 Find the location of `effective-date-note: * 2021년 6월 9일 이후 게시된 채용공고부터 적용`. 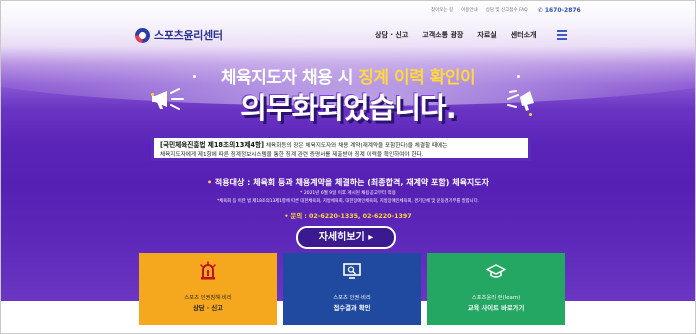

effective-date-note: * 2021년 6월 9일 이후 게시된 채용공고부터 적용 is located at coordinates (348, 193).